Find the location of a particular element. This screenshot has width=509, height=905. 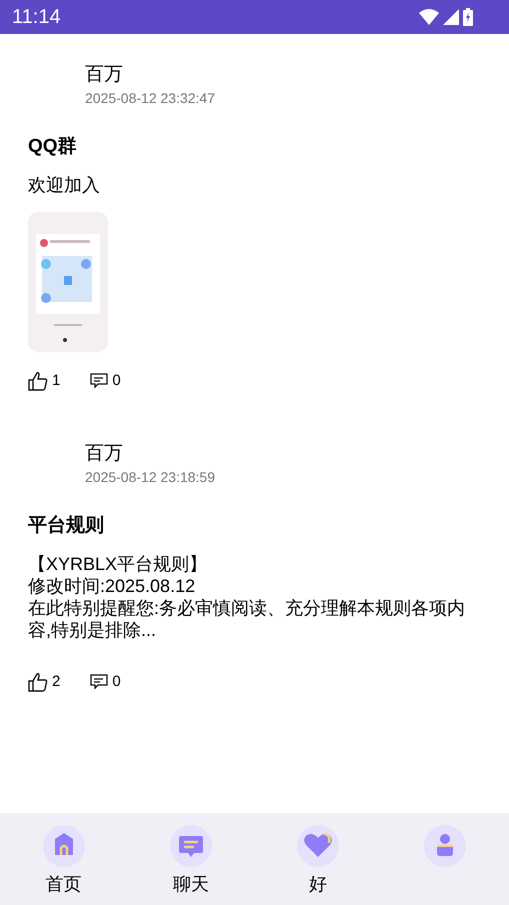

nav-label: 聊天 is located at coordinates (190, 884).